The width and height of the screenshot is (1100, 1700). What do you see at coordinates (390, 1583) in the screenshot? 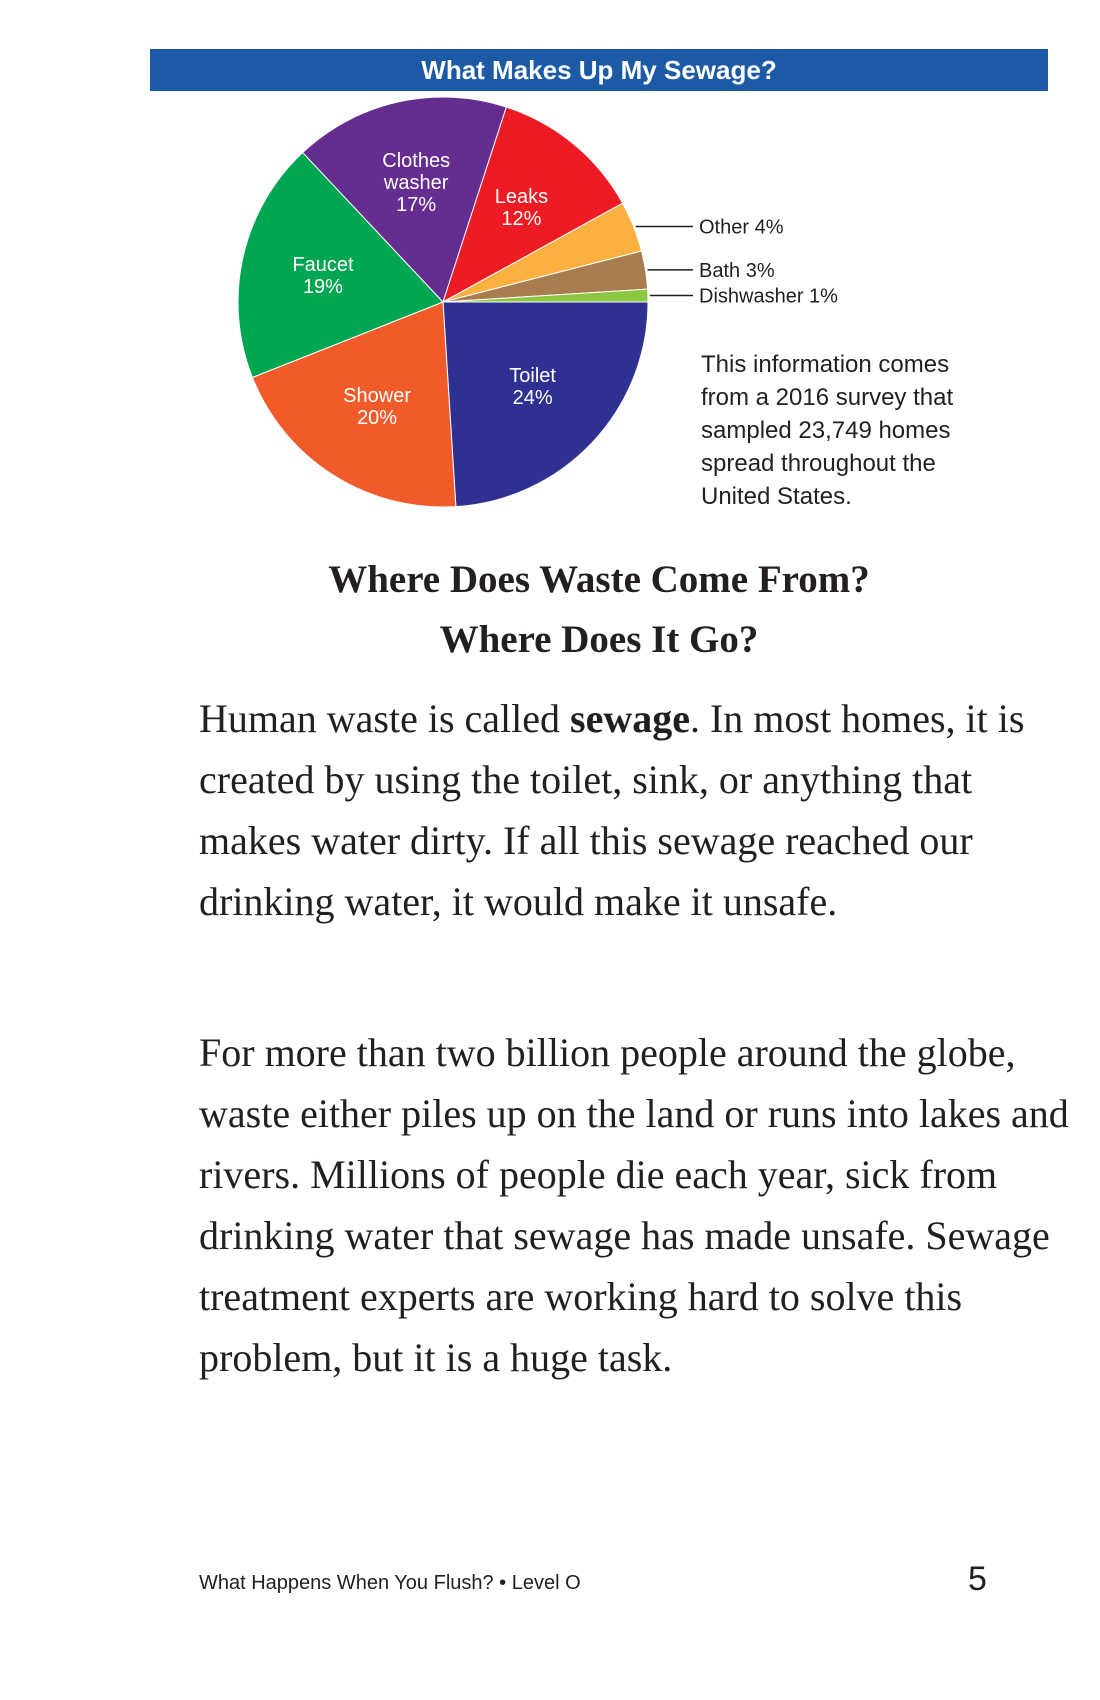
I see `footer-book-title: What Happens When You Flush? • Level O` at bounding box center [390, 1583].